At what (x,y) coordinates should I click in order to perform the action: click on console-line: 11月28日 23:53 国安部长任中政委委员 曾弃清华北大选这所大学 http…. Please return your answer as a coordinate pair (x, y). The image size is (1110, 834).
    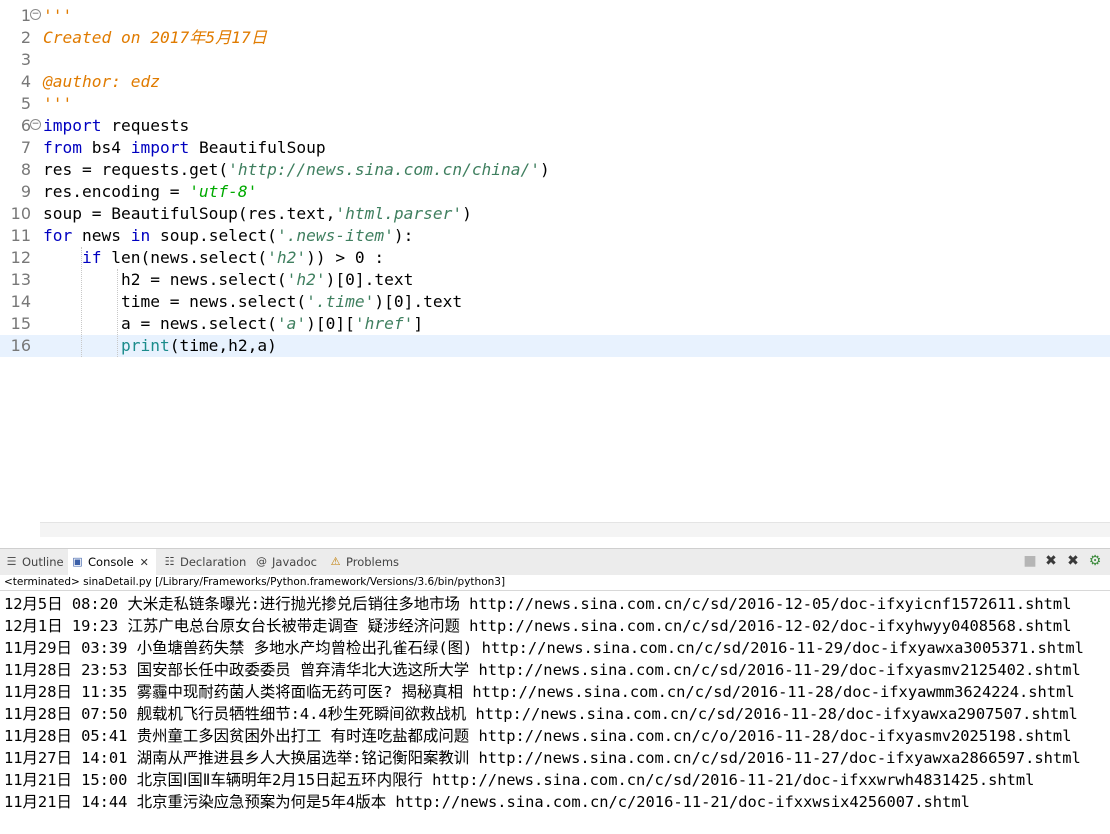
    Looking at the image, I should click on (542, 670).